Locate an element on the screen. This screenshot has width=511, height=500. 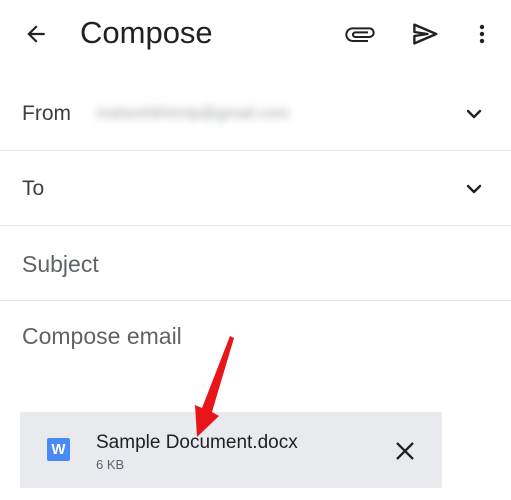
arrow-left-icon is located at coordinates (36, 34).